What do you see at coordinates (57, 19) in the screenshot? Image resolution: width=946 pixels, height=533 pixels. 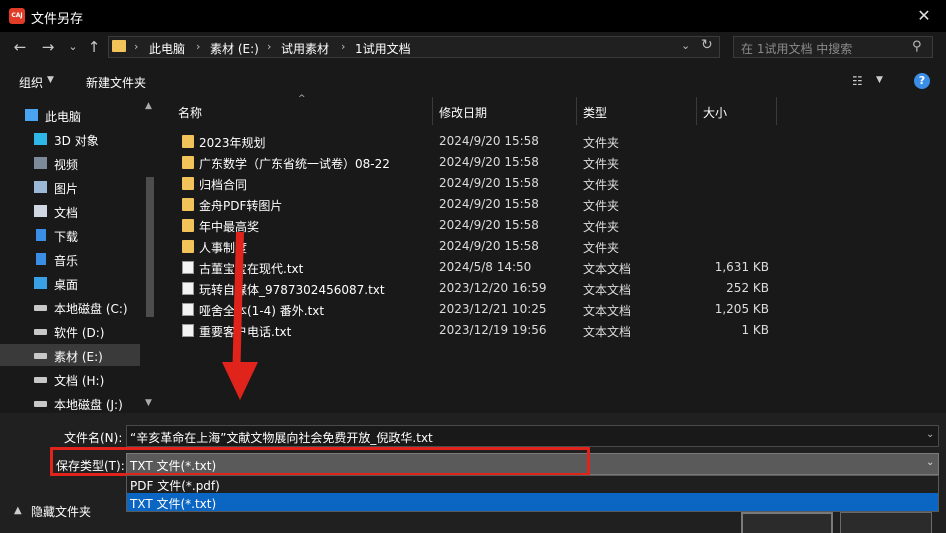 I see `window-title: 文件另存` at bounding box center [57, 19].